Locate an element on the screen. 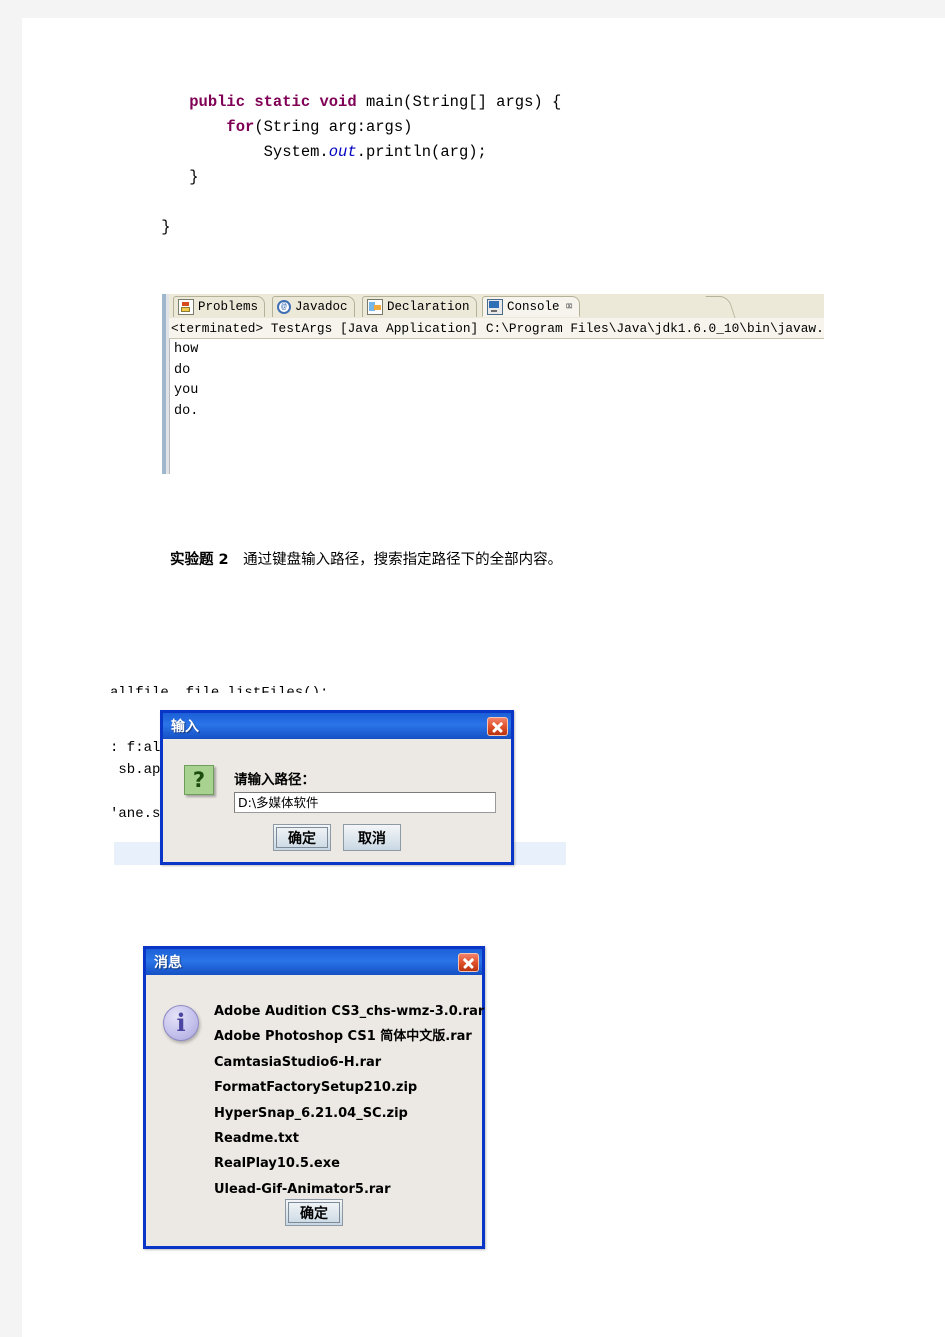 Image resolution: width=945 pixels, height=1337 pixels. path-prompt-label: 请输入路径： is located at coordinates (274, 780).